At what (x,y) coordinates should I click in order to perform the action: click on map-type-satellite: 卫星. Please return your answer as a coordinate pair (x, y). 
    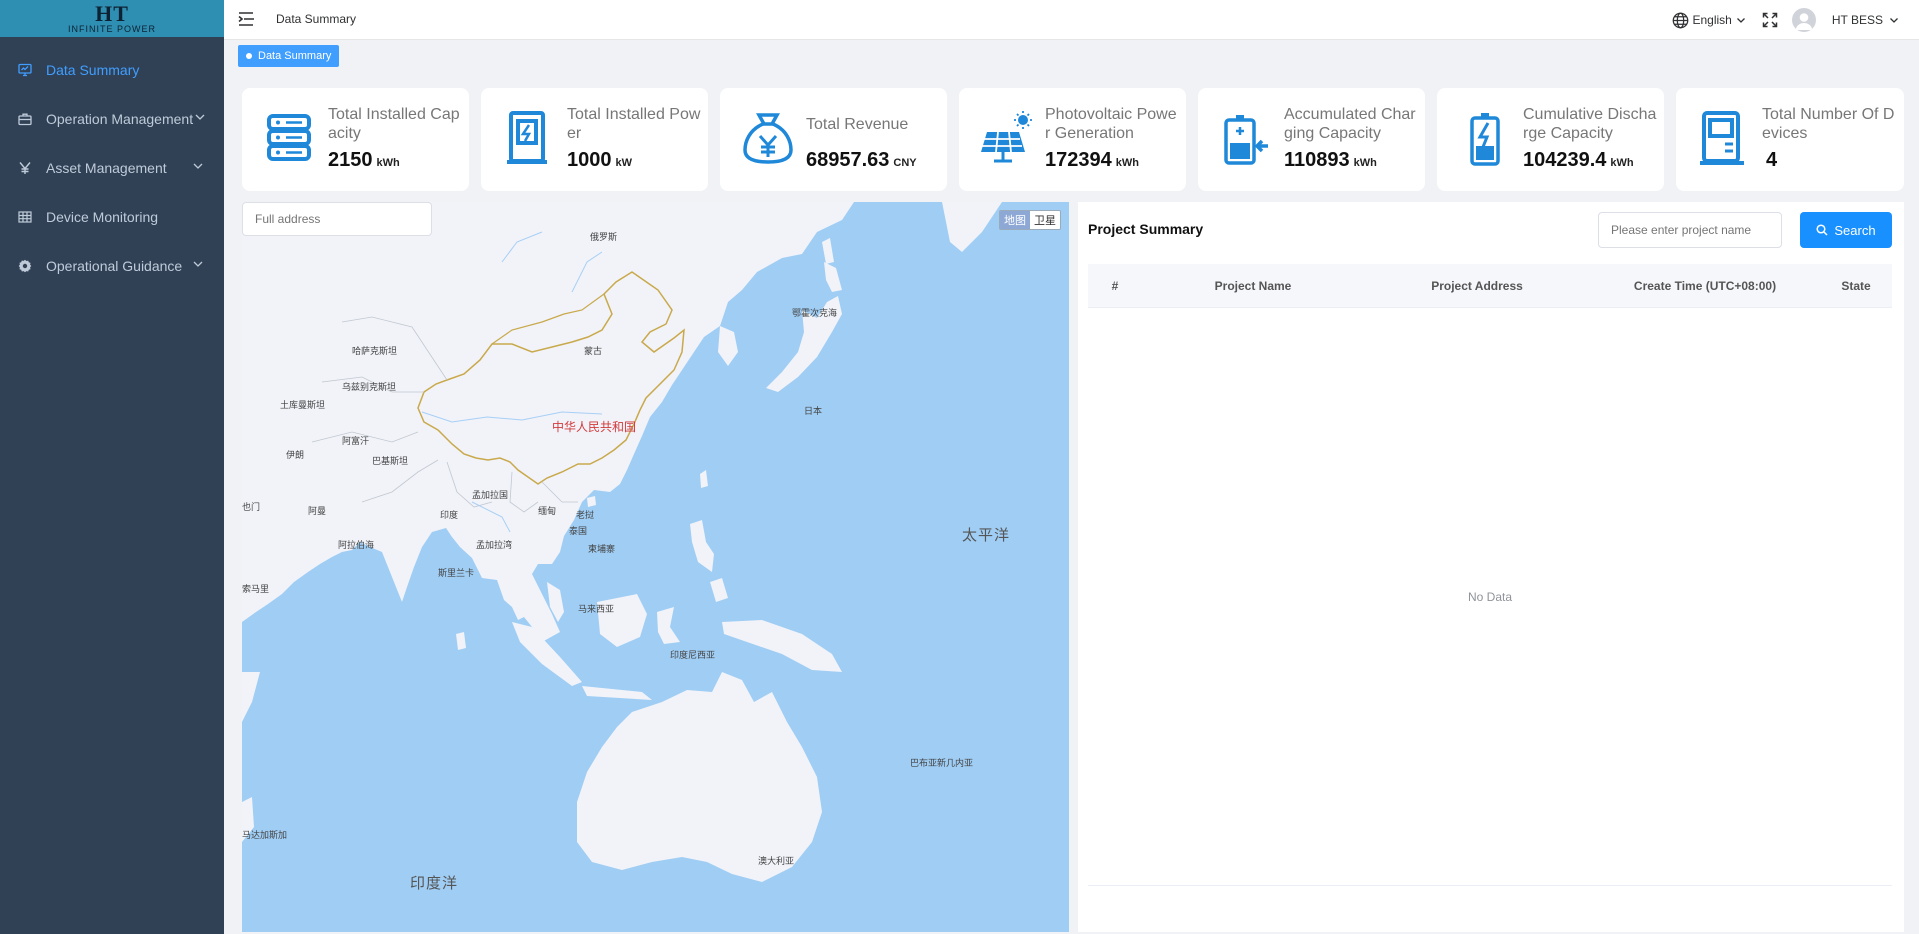
    Looking at the image, I should click on (1045, 220).